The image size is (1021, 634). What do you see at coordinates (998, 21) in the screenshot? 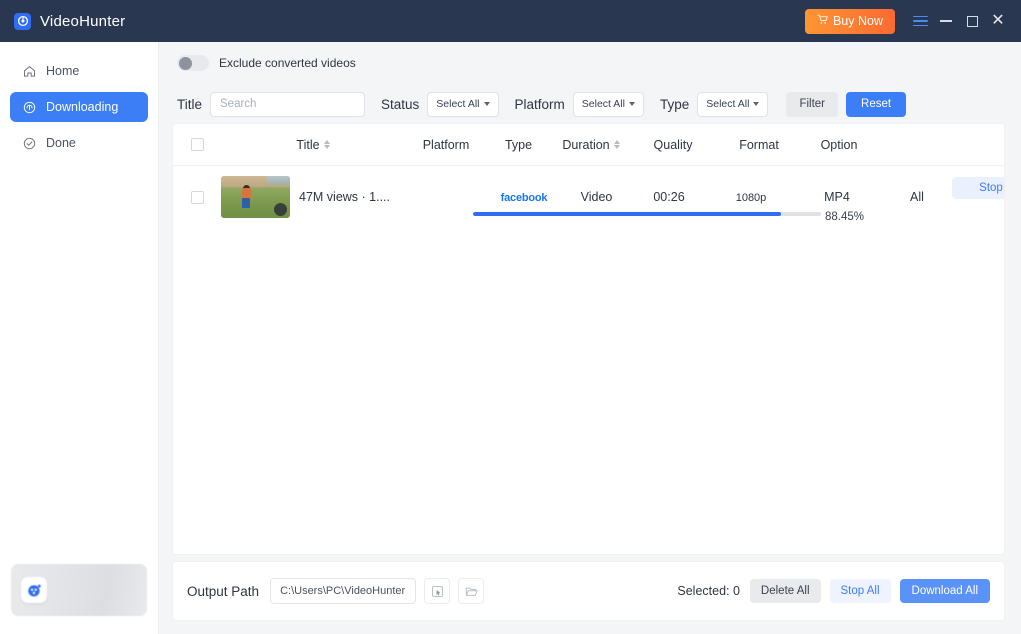
I see `close-icon: ✕` at bounding box center [998, 21].